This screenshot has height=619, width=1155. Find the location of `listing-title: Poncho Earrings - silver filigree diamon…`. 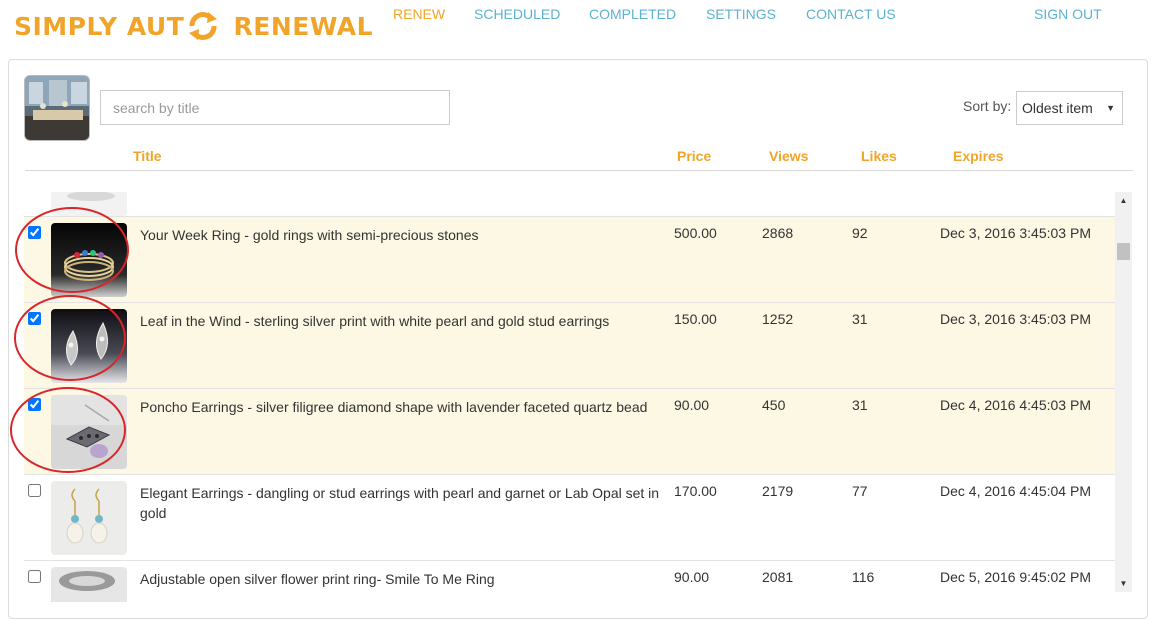

listing-title: Poncho Earrings - silver filigree diamon… is located at coordinates (402, 407).